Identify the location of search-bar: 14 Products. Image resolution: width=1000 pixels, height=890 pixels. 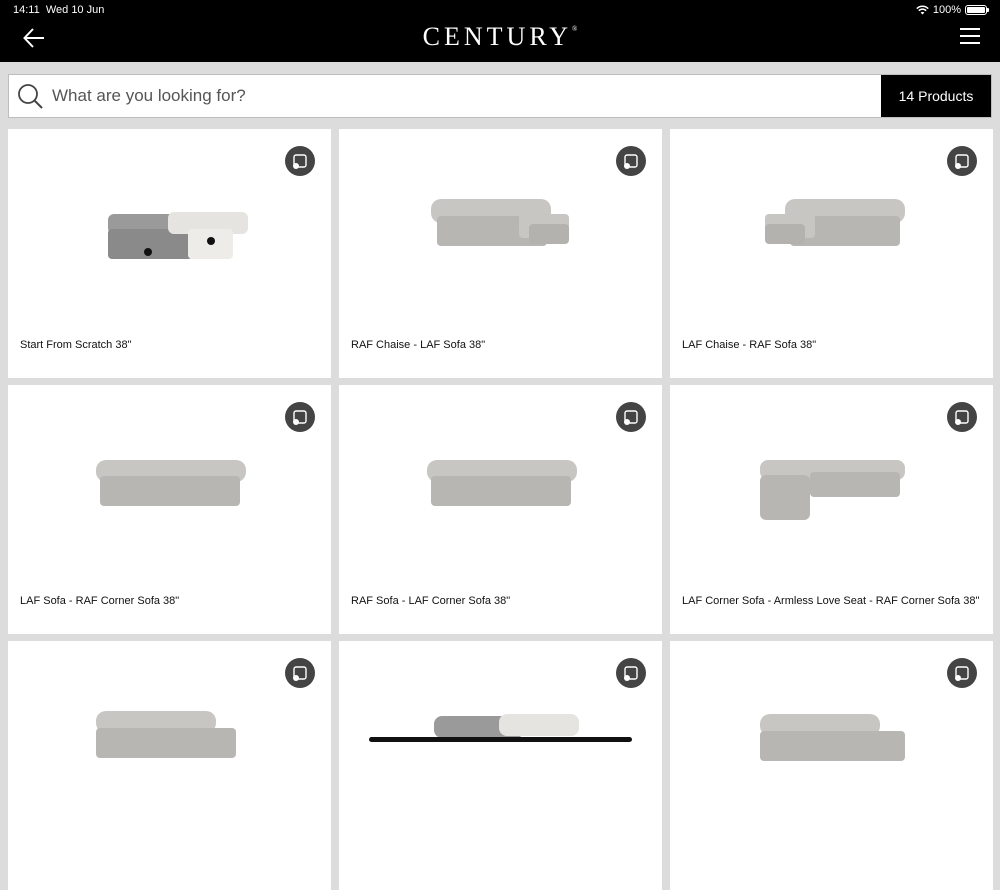
(500, 96).